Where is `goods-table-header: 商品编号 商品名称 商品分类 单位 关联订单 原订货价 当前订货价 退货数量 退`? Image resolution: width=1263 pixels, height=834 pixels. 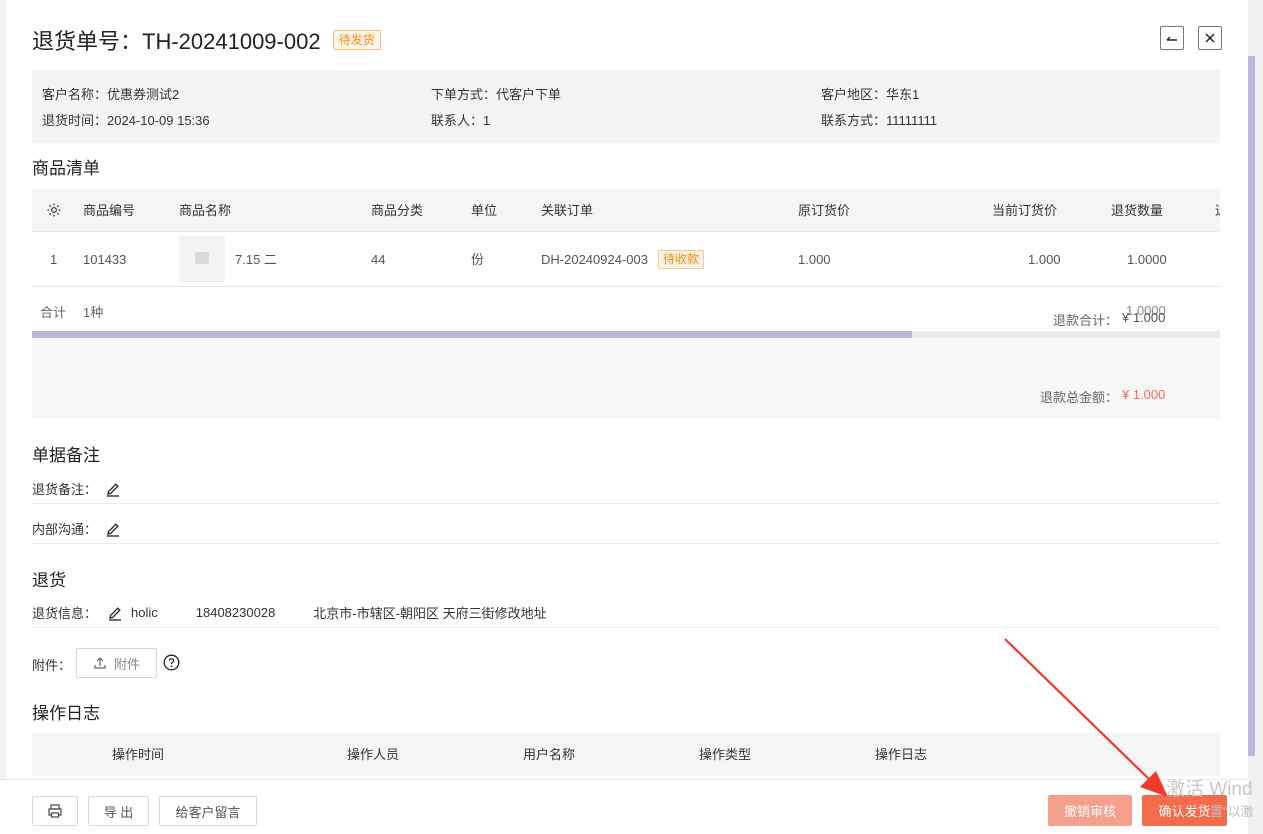
goods-table-header: 商品编号 商品名称 商品分类 单位 关联订单 原订货价 当前订货价 退货数量 退 is located at coordinates (626, 210).